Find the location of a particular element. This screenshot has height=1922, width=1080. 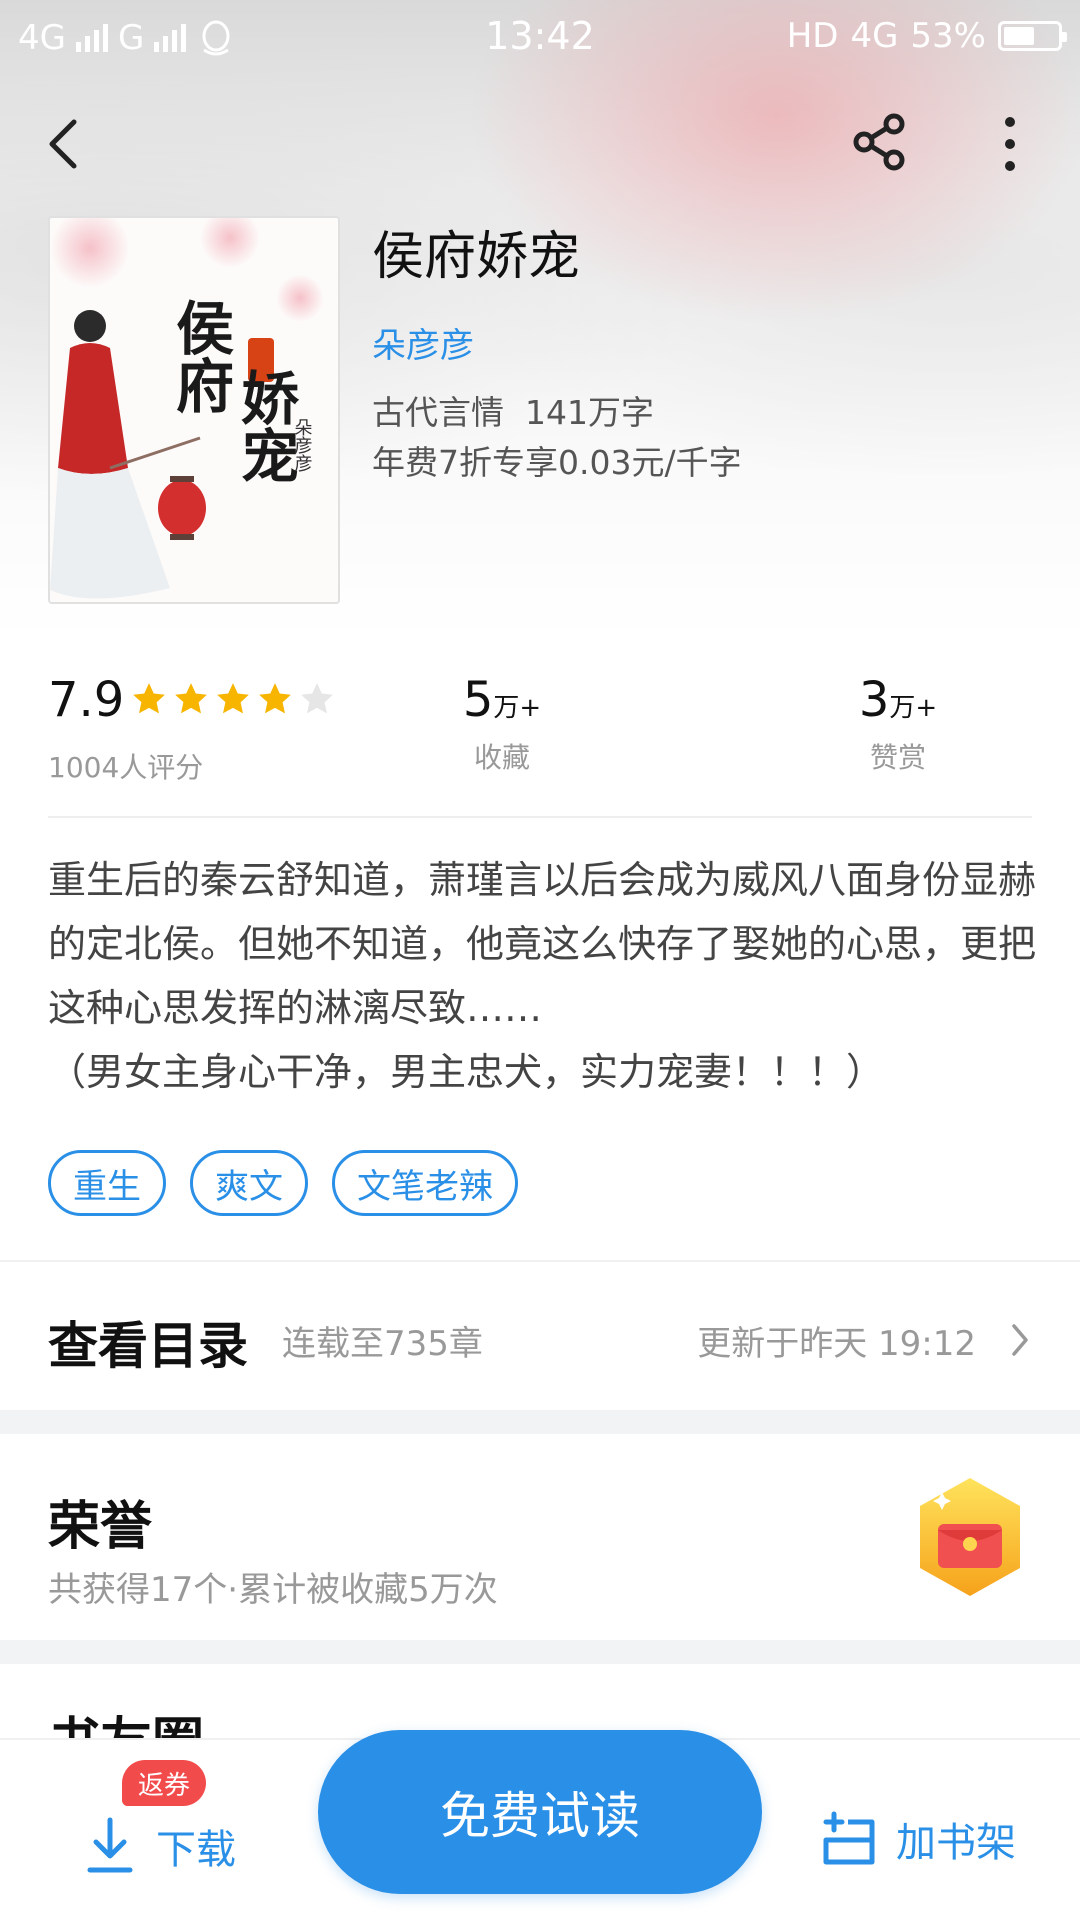

book-category-words: 古代言情 141万字 is located at coordinates (513, 412).